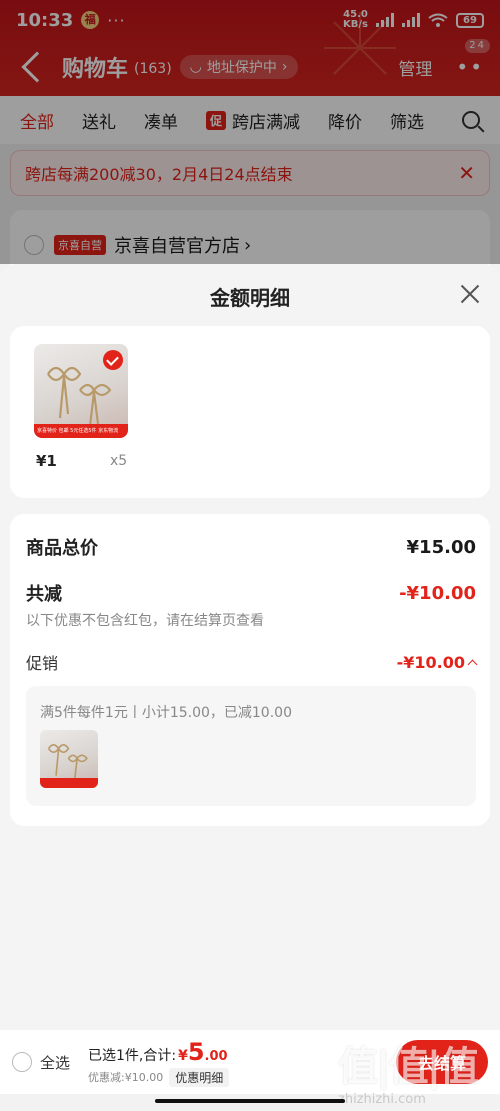 The width and height of the screenshot is (500, 1111). I want to click on reduce-value: -¥10.00, so click(437, 593).